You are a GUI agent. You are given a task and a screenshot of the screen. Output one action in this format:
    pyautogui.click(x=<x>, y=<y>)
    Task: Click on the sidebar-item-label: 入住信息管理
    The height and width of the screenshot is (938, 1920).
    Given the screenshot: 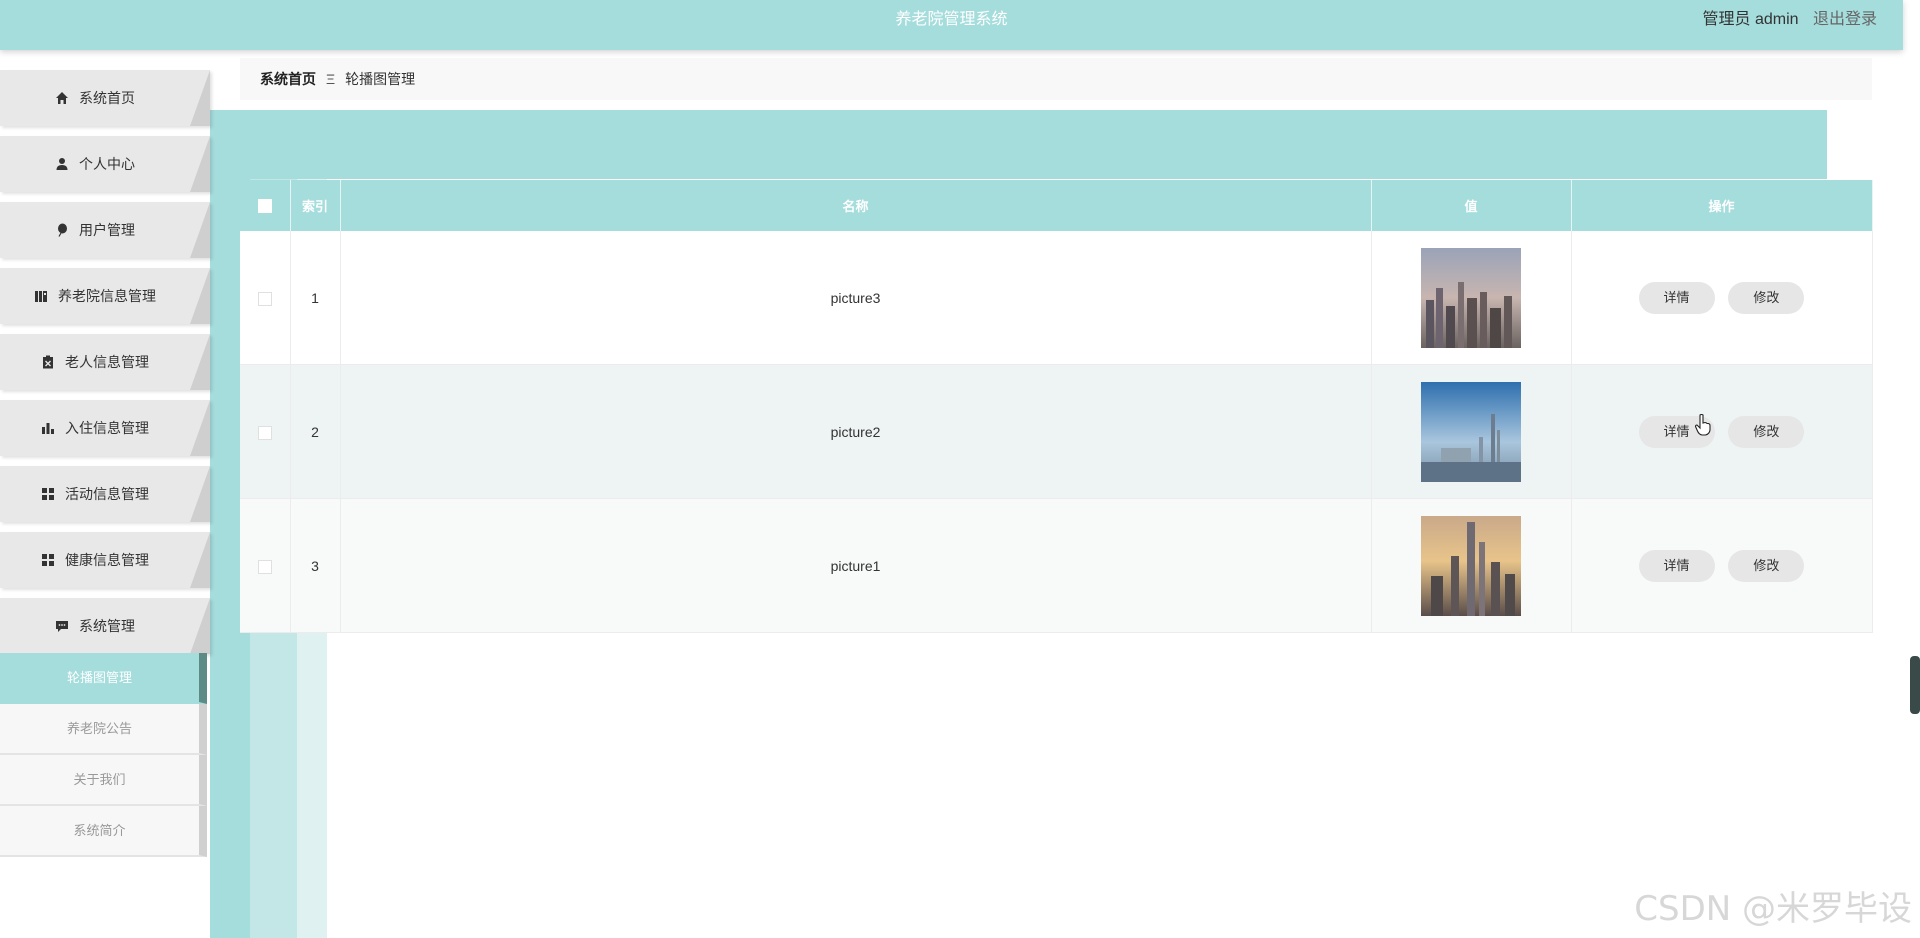 What is the action you would take?
    pyautogui.click(x=107, y=428)
    